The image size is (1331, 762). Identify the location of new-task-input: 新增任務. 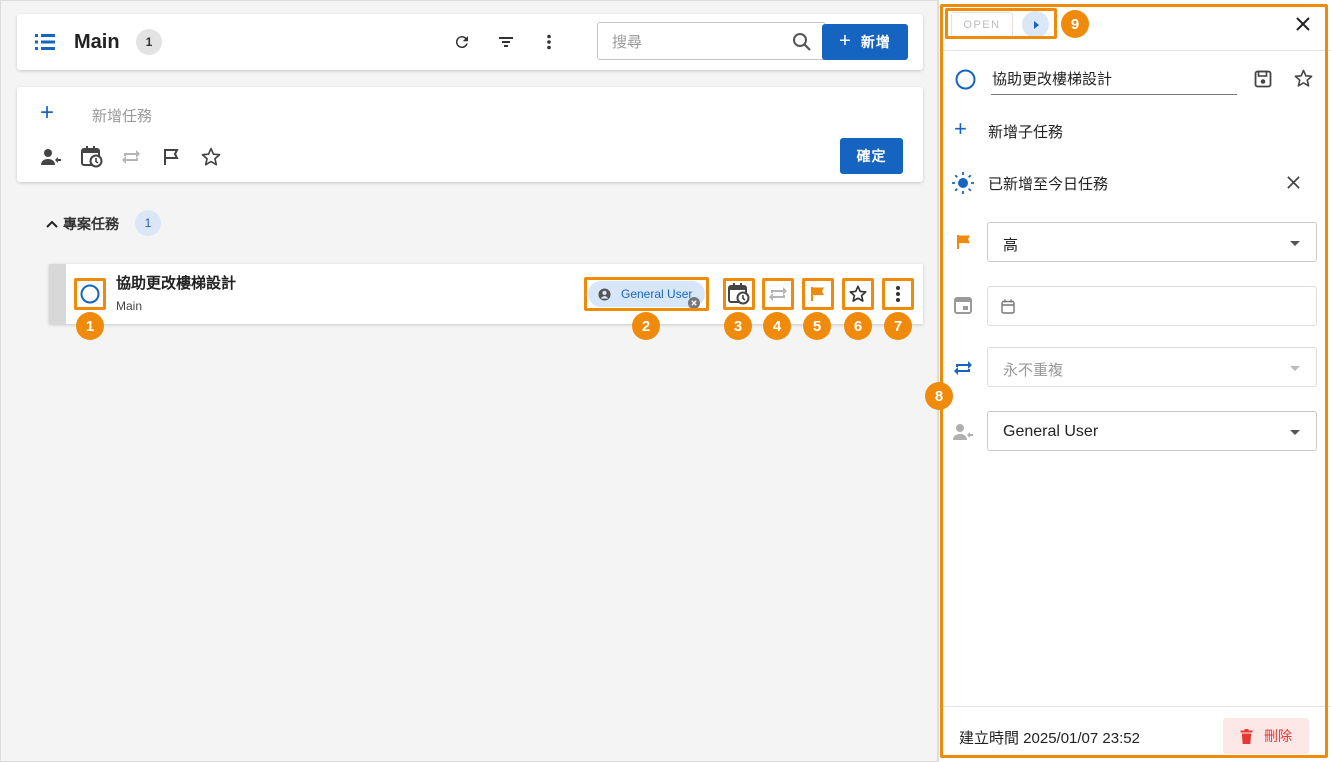
(122, 115).